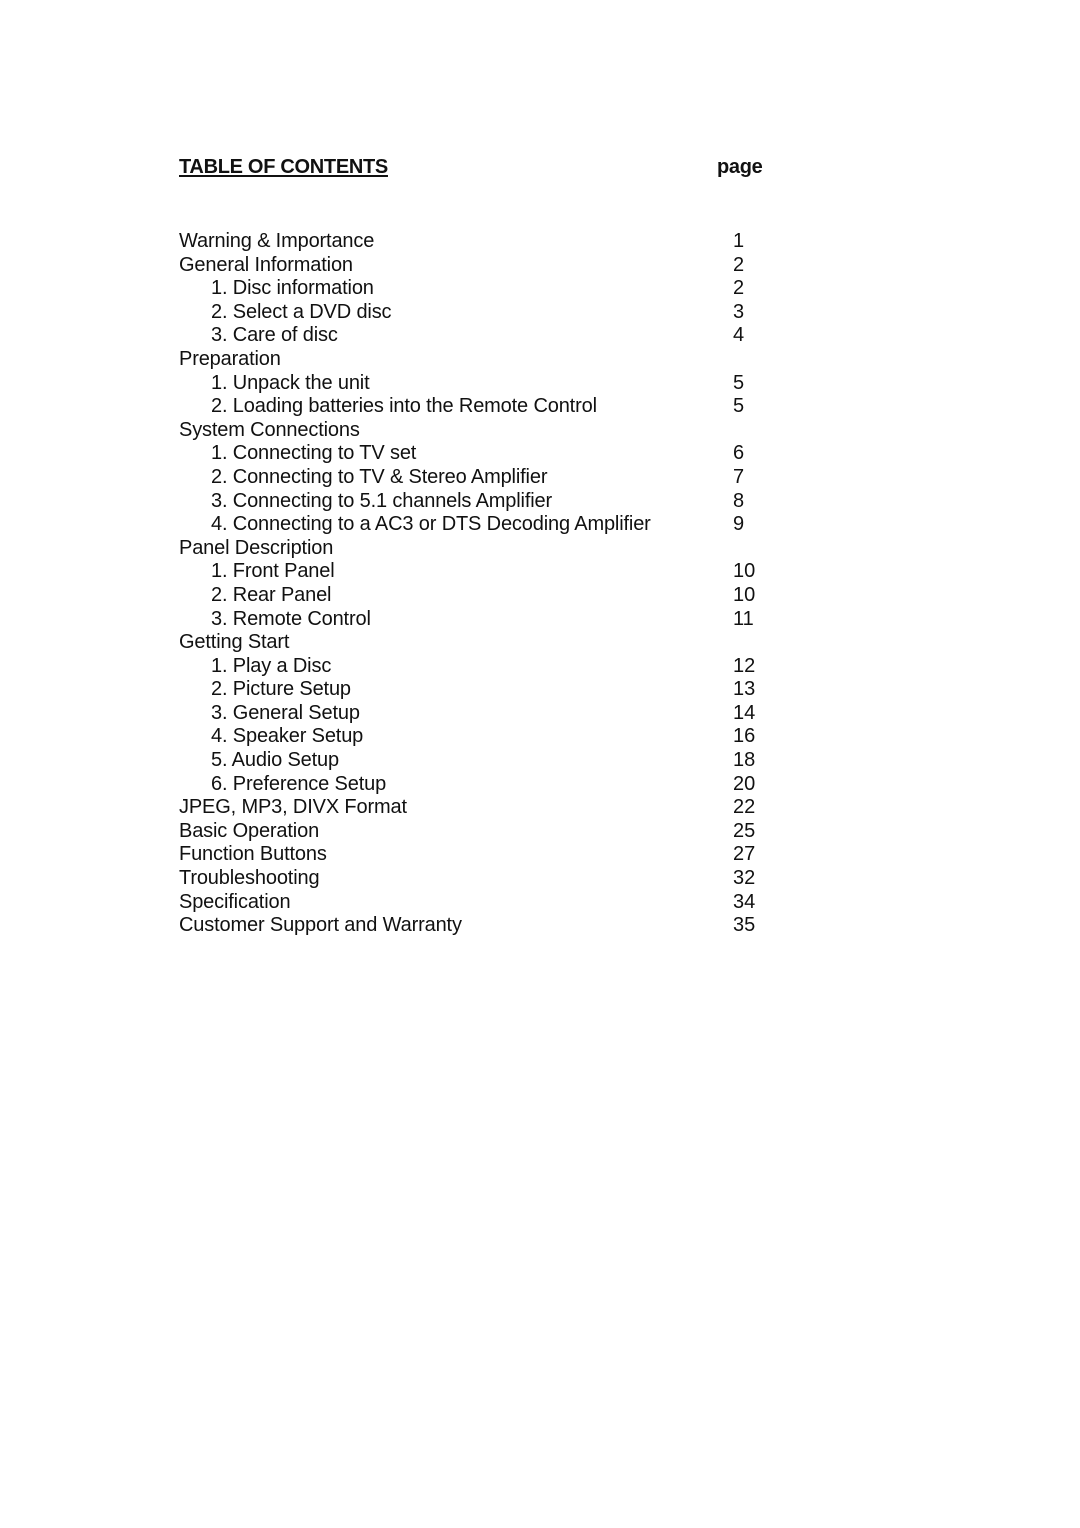 This screenshot has height=1528, width=1080. What do you see at coordinates (540, 384) in the screenshot?
I see `toc-subentry: 1. Unpack the unit 5` at bounding box center [540, 384].